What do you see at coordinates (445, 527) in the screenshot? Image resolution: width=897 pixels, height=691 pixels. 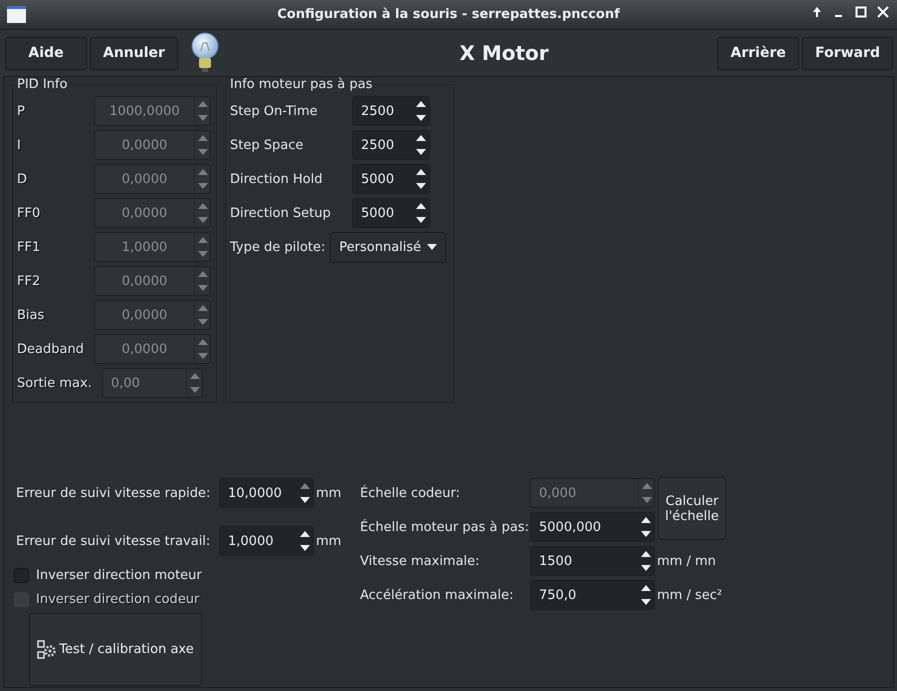 I see `field-label: Échelle moteur pas à pas:` at bounding box center [445, 527].